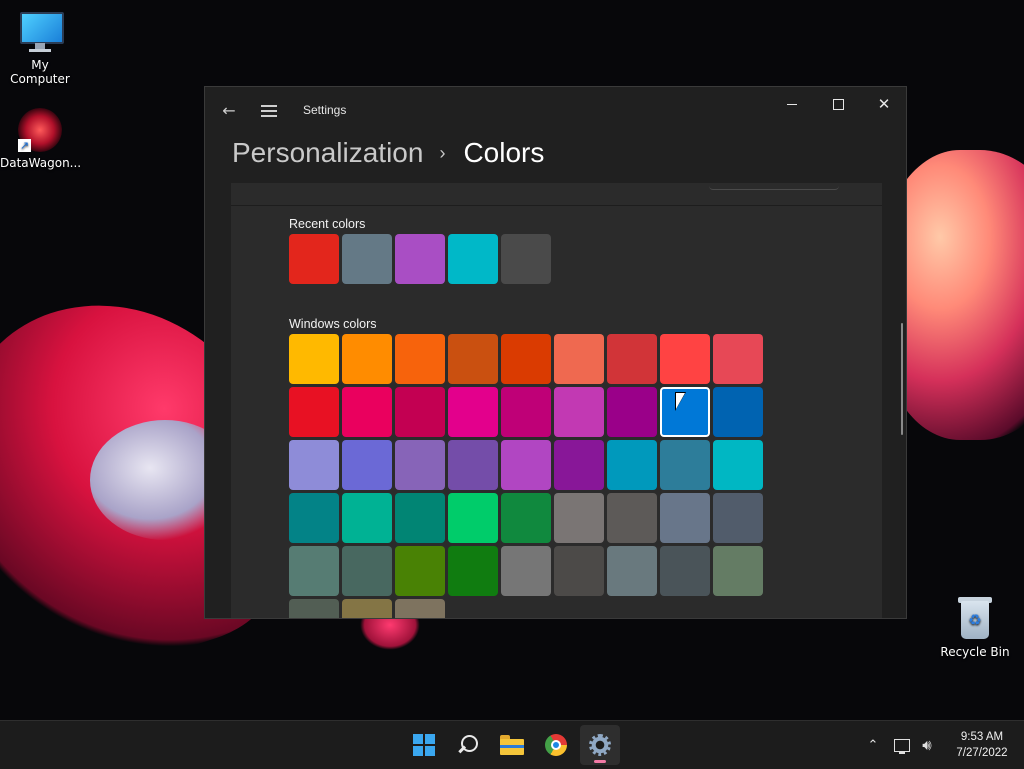 The width and height of the screenshot is (1024, 769). I want to click on network-button, so click(902, 745).